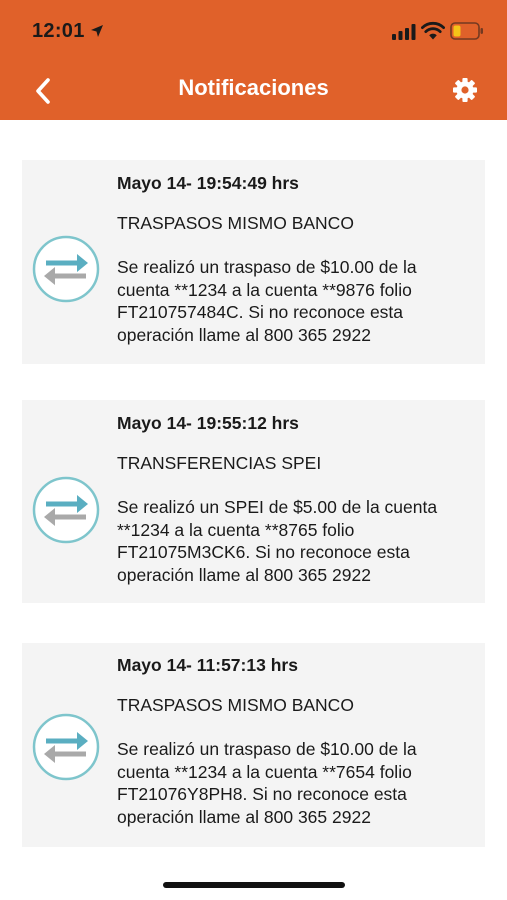 The image size is (507, 900). I want to click on header: 12:01 Notificaciones, so click(253, 60).